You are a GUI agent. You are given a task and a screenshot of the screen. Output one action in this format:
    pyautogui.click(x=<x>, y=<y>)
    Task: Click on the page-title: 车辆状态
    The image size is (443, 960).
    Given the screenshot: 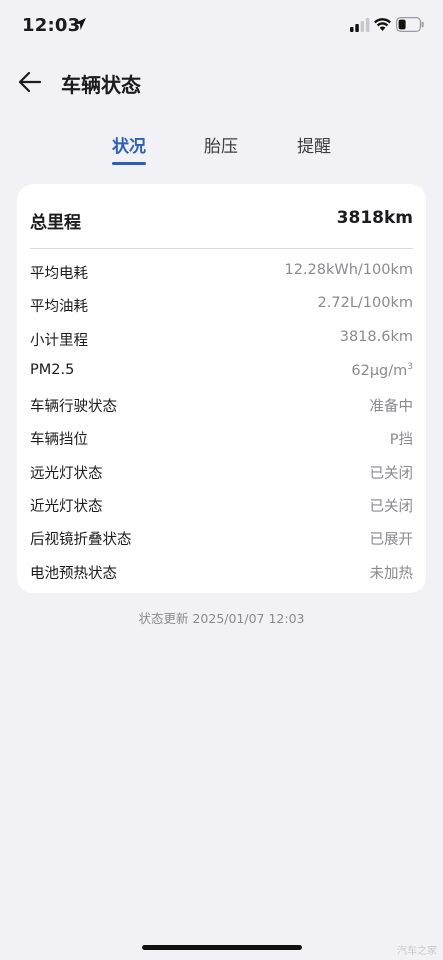 What is the action you would take?
    pyautogui.click(x=101, y=85)
    